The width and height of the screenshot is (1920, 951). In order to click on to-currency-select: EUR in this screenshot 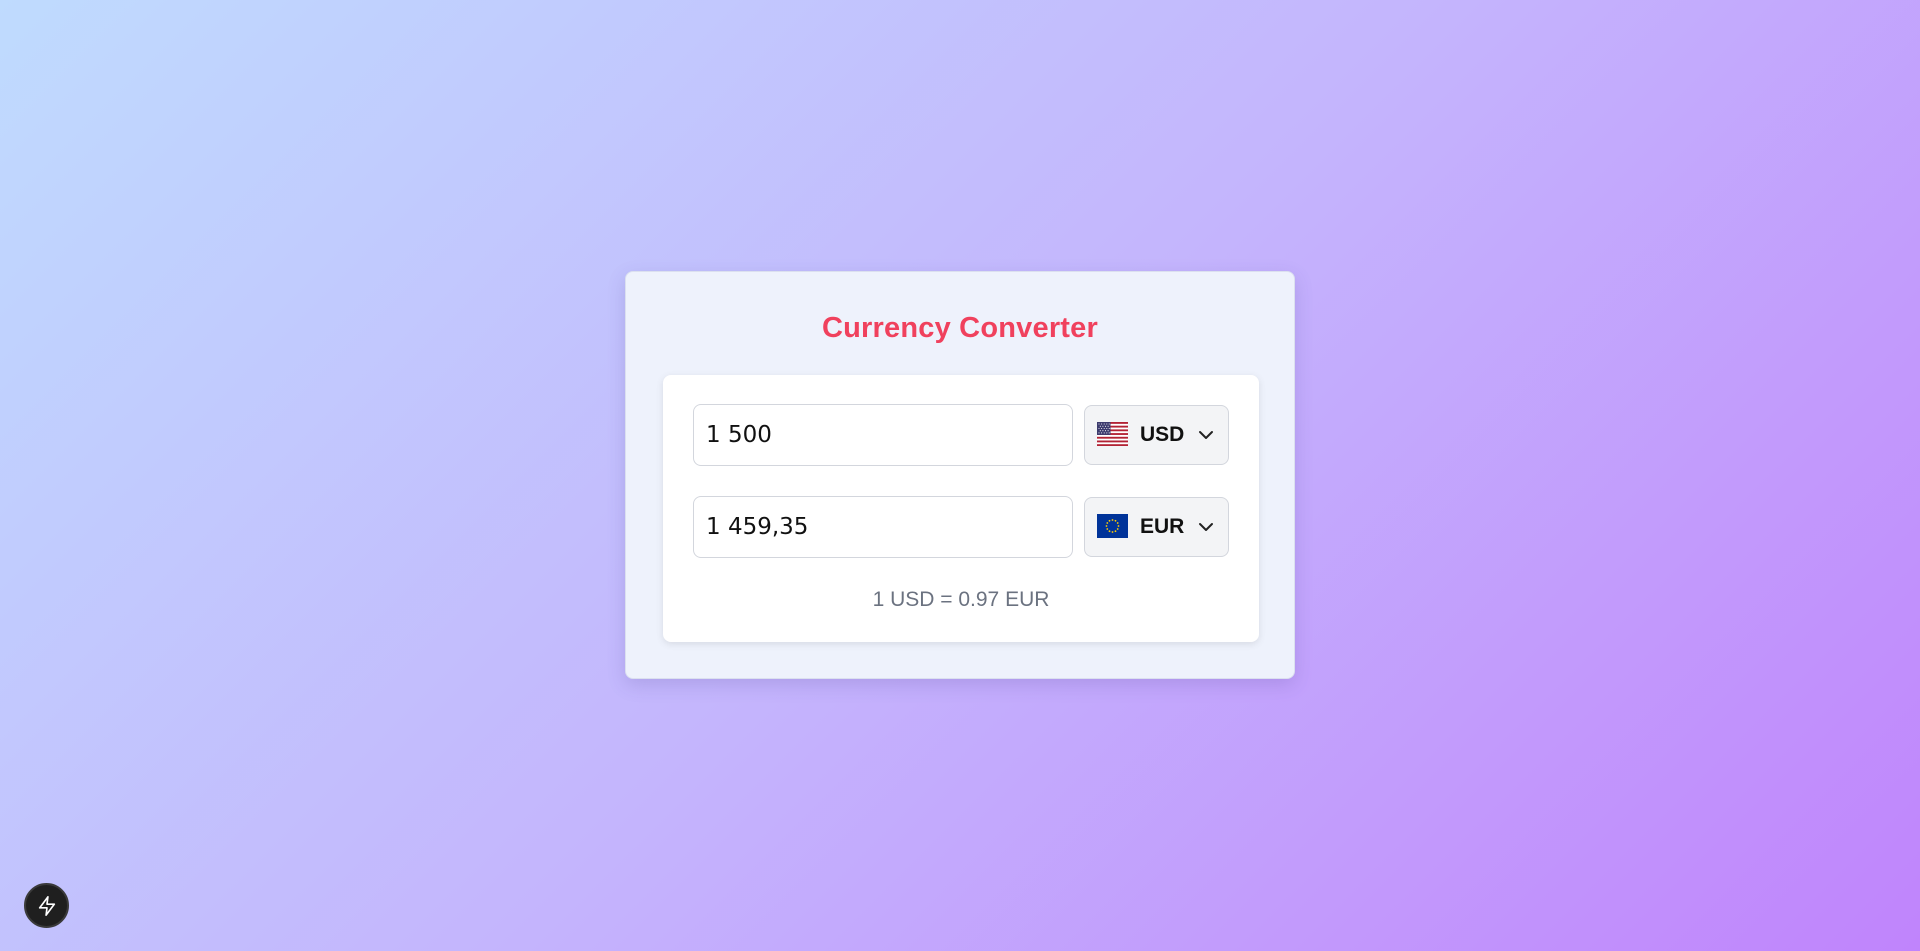, I will do `click(1156, 527)`.